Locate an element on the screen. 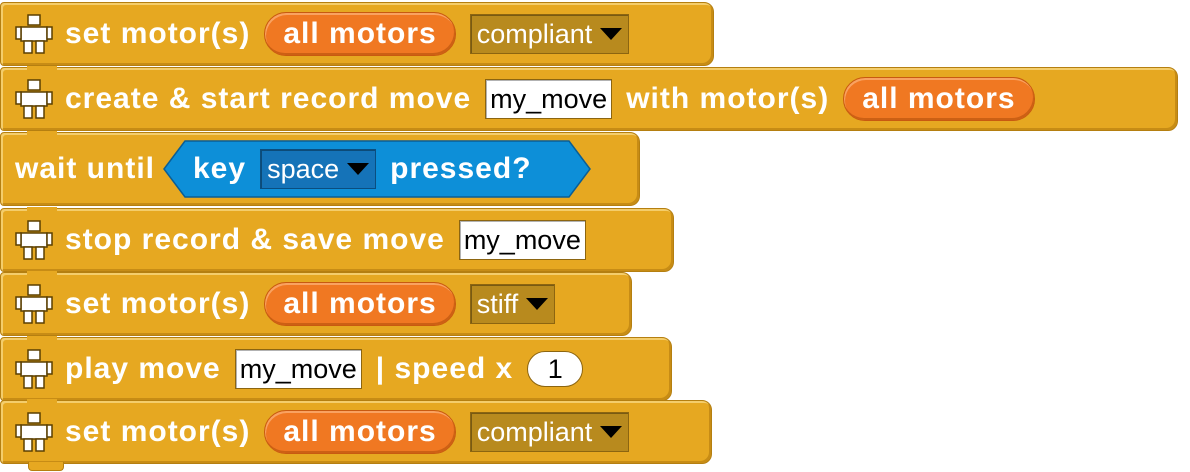 This screenshot has width=1190, height=472. dropdown-value: stiff is located at coordinates (497, 303).